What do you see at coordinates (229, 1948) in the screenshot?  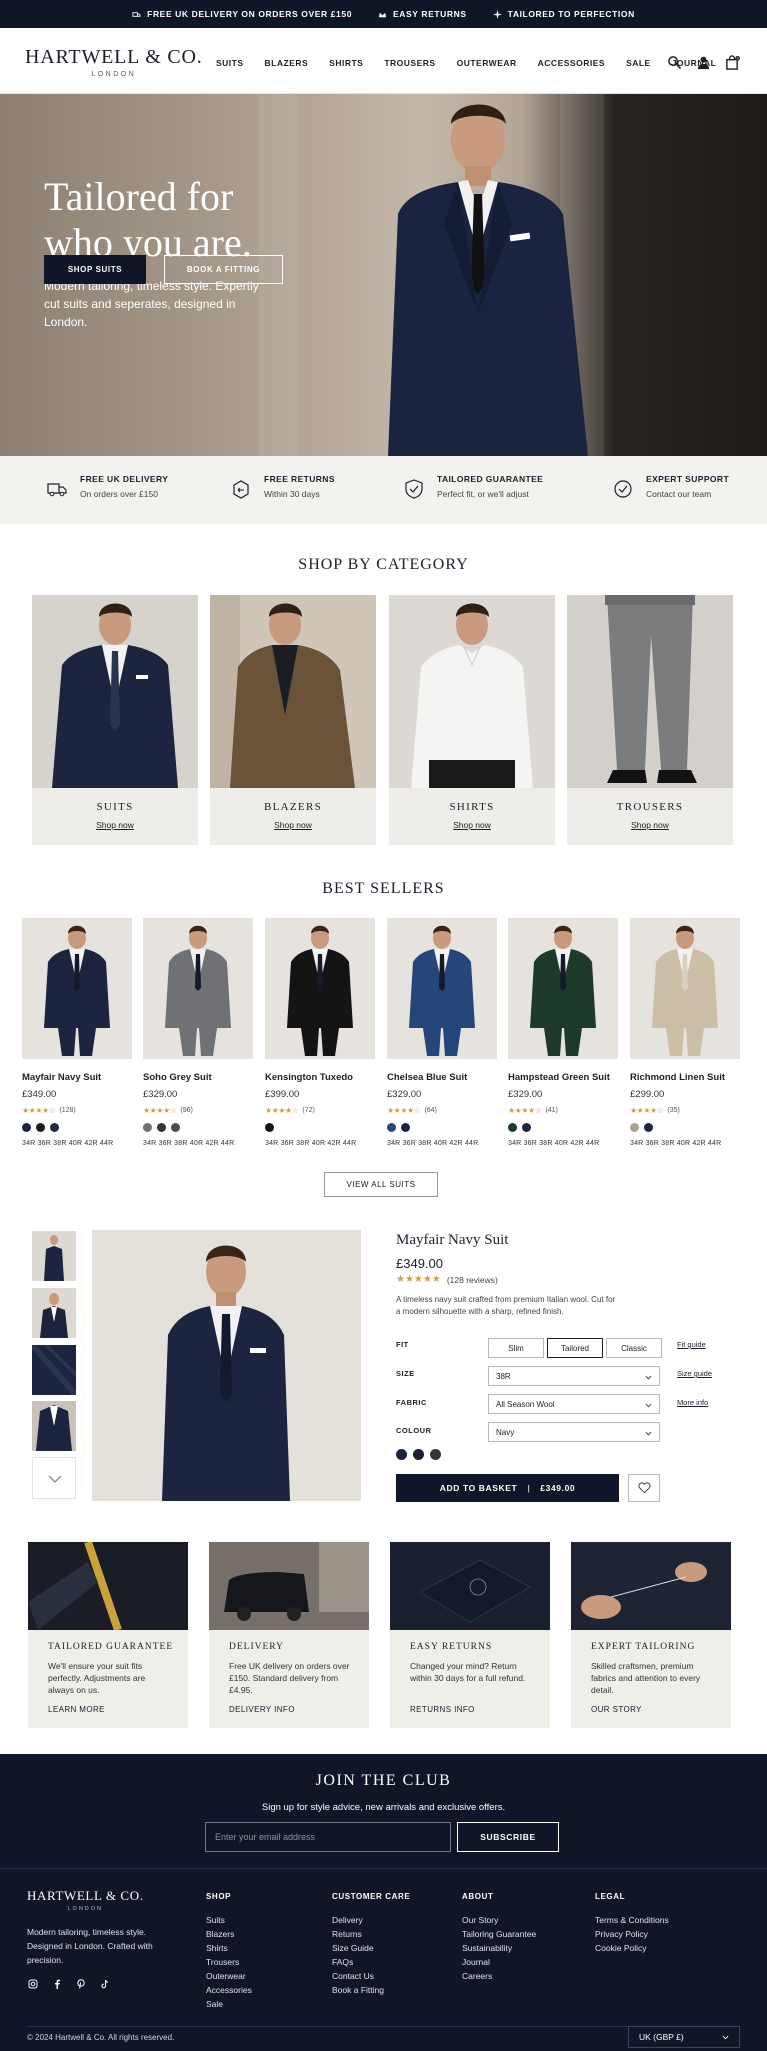 I see `footer-link: Shirts` at bounding box center [229, 1948].